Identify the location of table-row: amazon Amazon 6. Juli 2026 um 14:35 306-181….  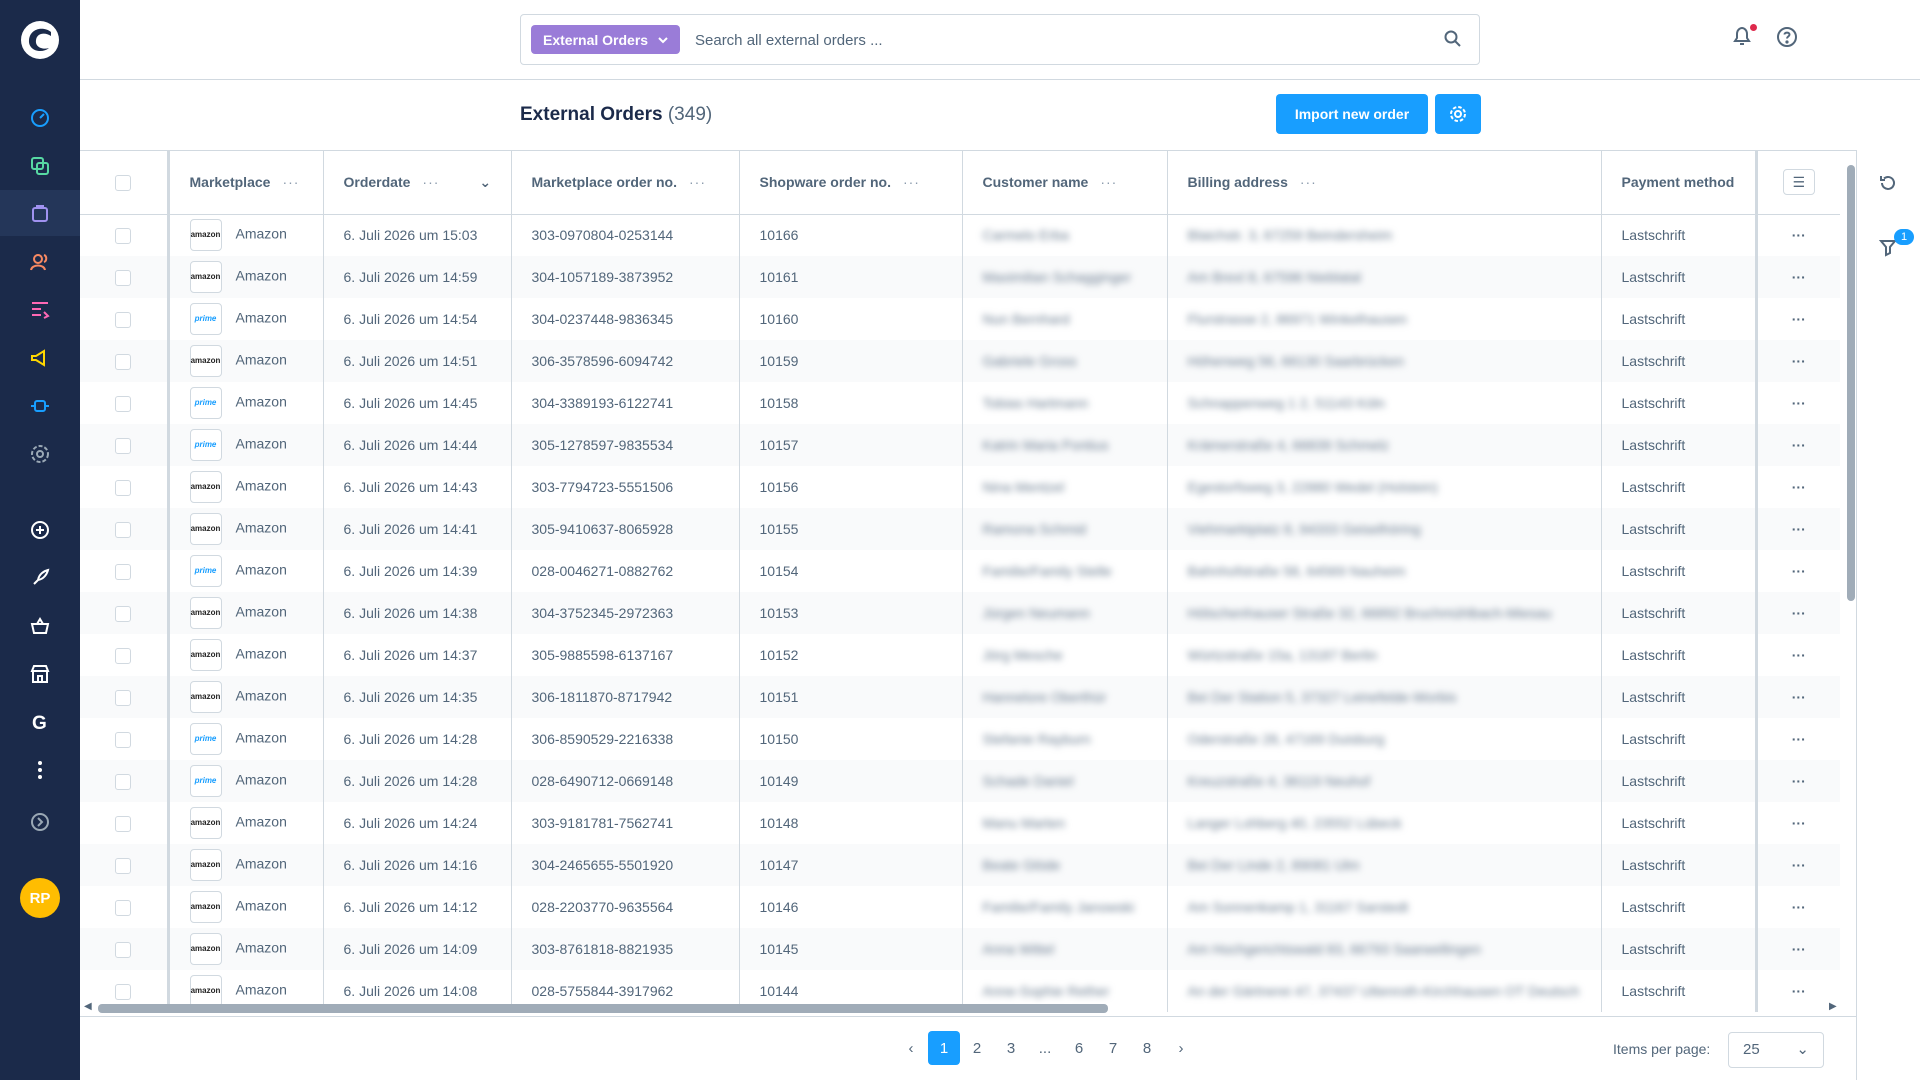
(960, 697).